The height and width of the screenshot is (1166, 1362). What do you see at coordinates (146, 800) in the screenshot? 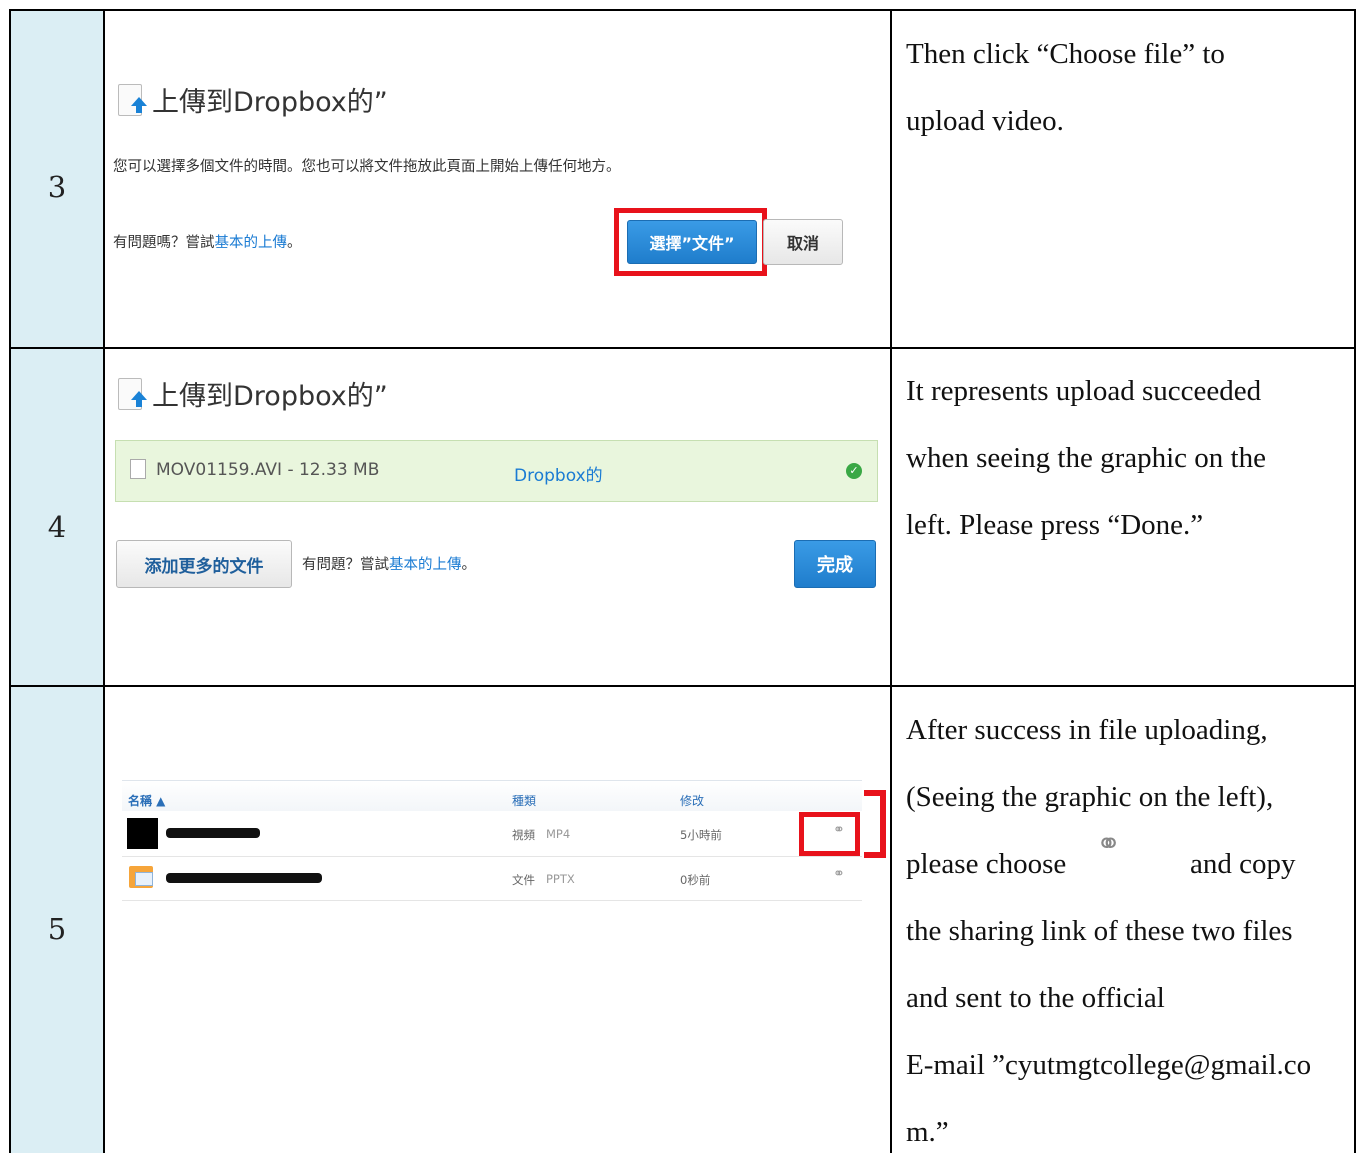
I see `column-header-name: 名稱 ▲` at bounding box center [146, 800].